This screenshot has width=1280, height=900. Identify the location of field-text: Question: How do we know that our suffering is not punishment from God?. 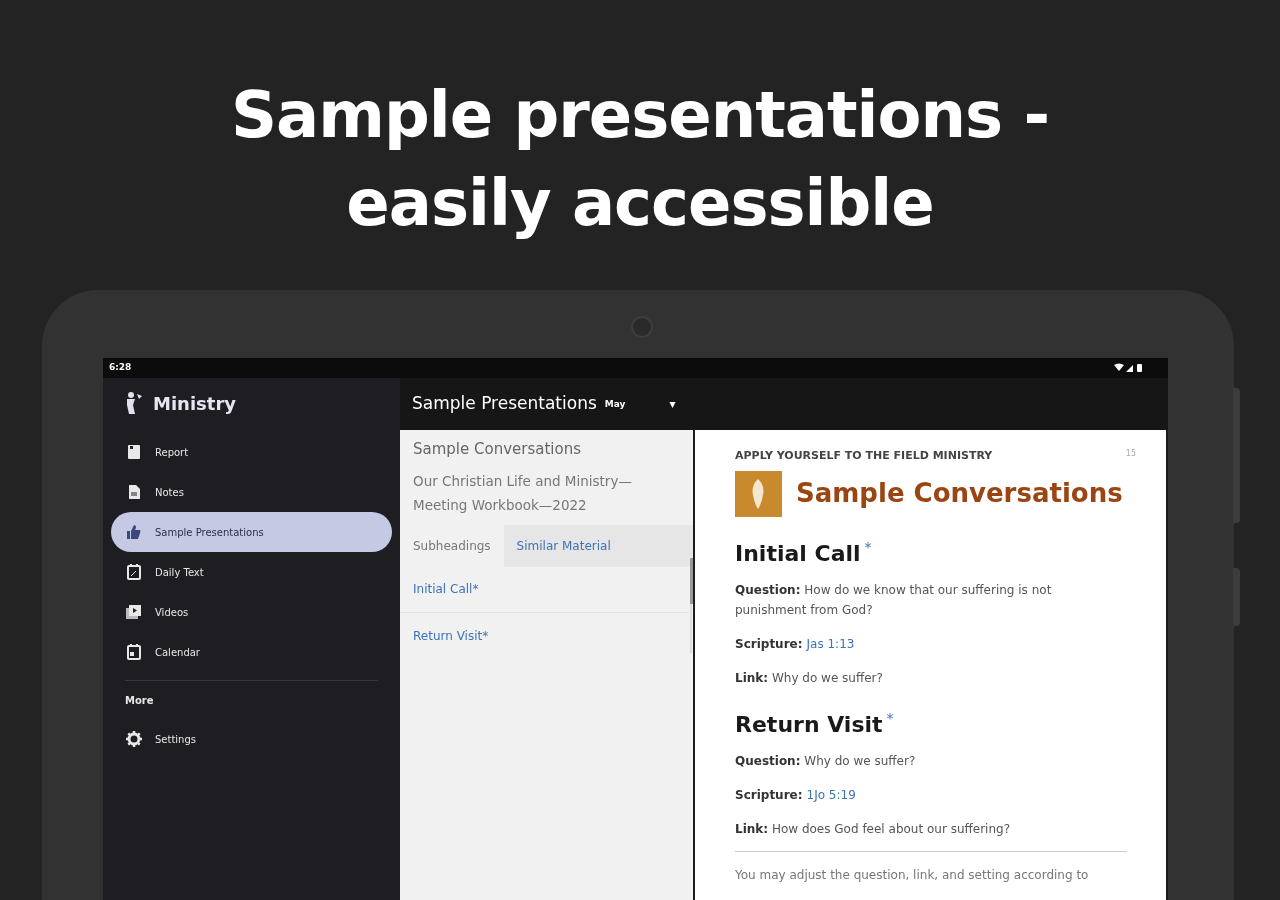
(894, 600).